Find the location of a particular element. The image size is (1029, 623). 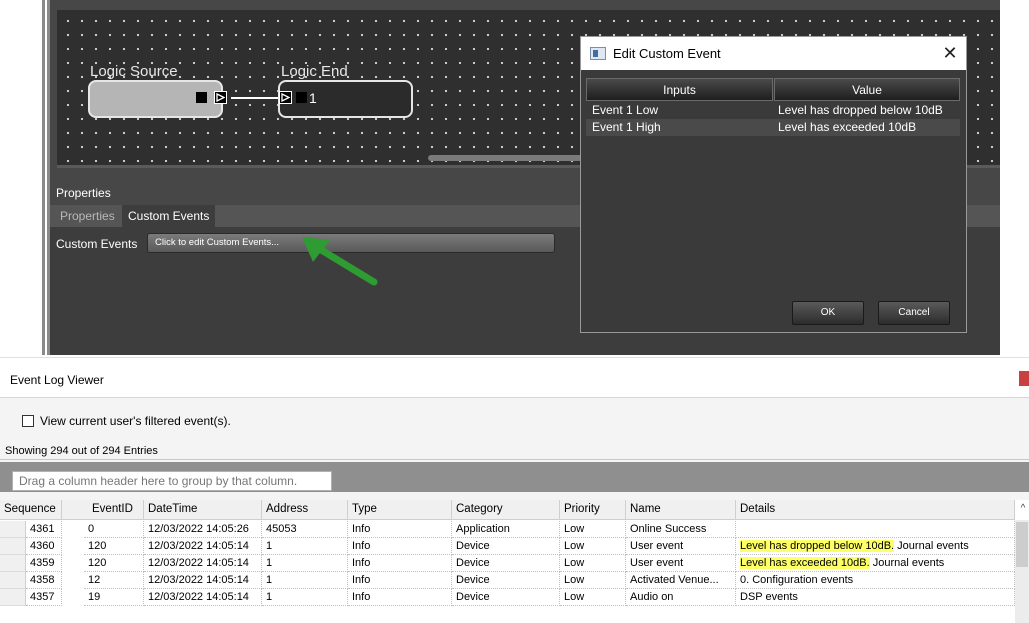

column-header-address: Address is located at coordinates (305, 510).